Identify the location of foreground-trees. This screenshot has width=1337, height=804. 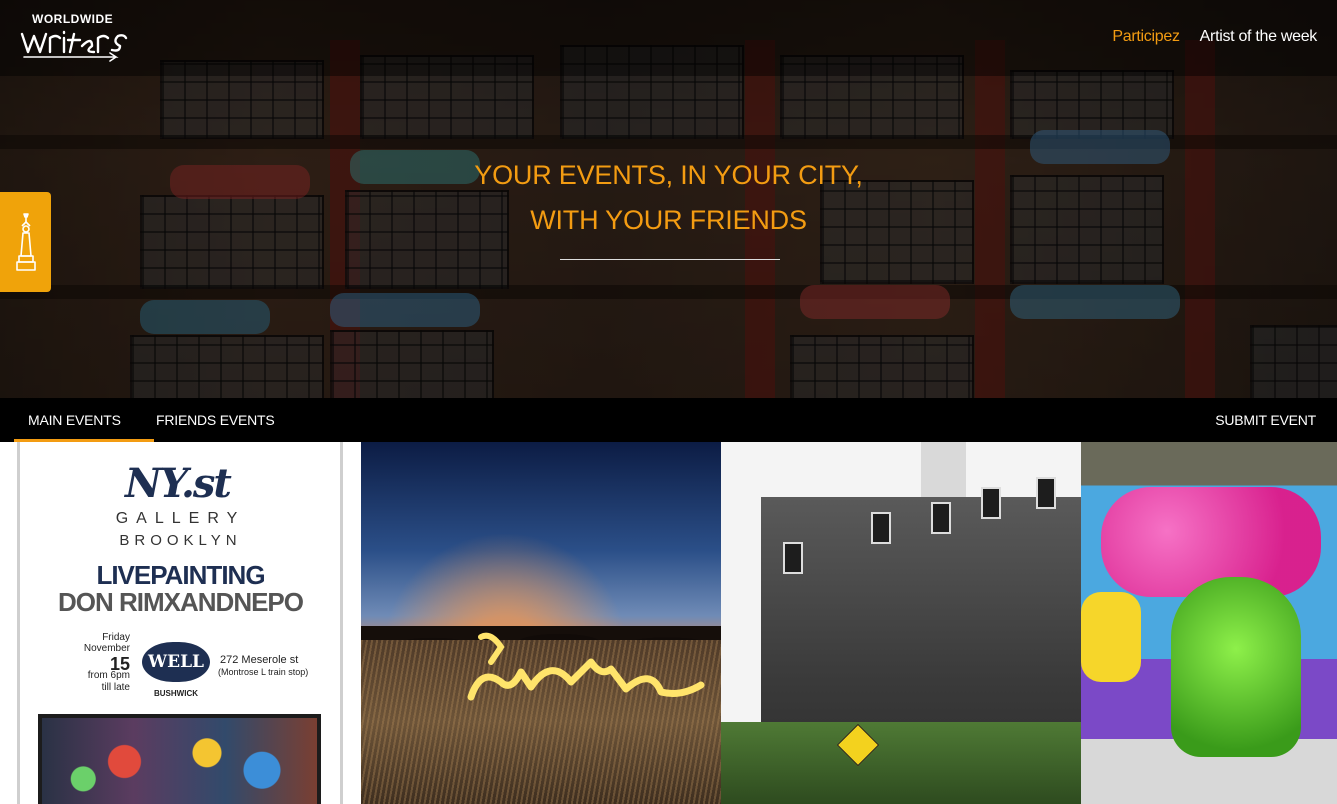
(901, 763).